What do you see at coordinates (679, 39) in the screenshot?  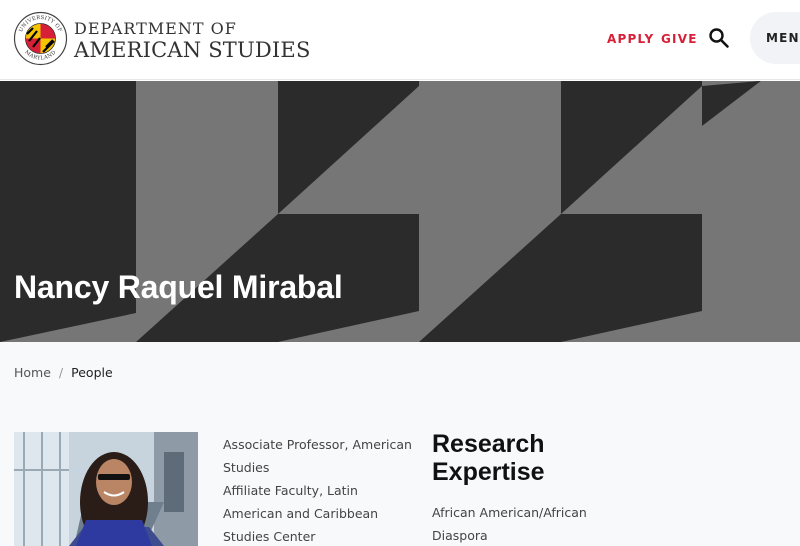 I see `give-link: GIVE` at bounding box center [679, 39].